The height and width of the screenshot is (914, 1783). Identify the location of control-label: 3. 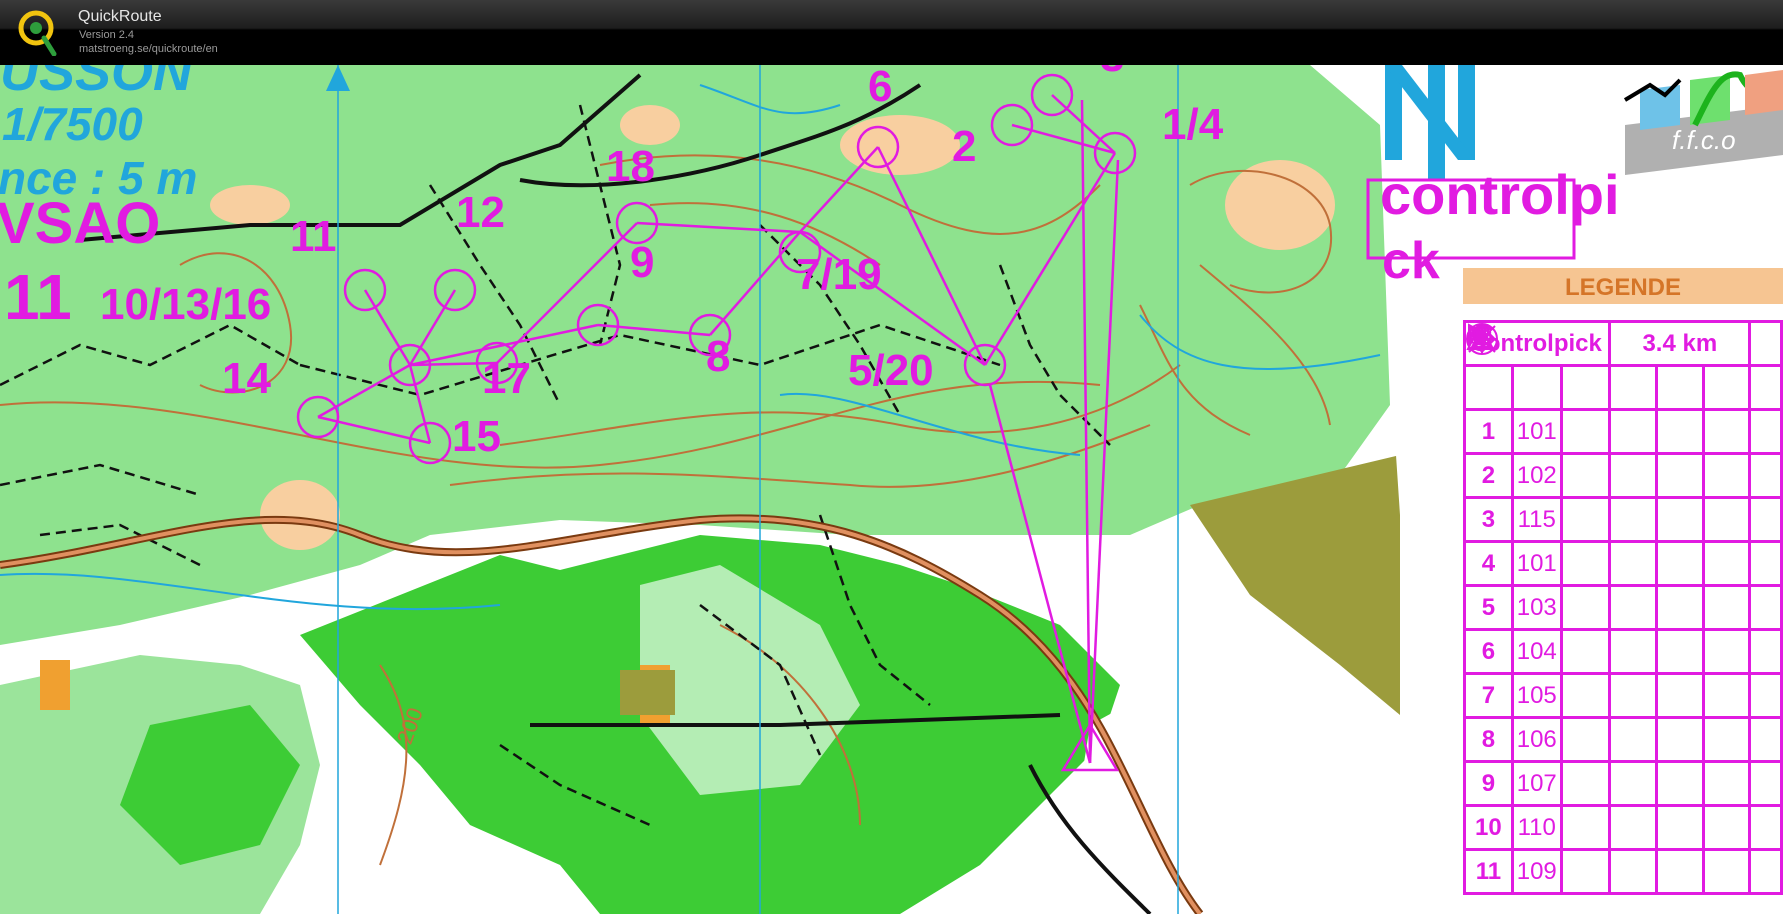
(1112, 72).